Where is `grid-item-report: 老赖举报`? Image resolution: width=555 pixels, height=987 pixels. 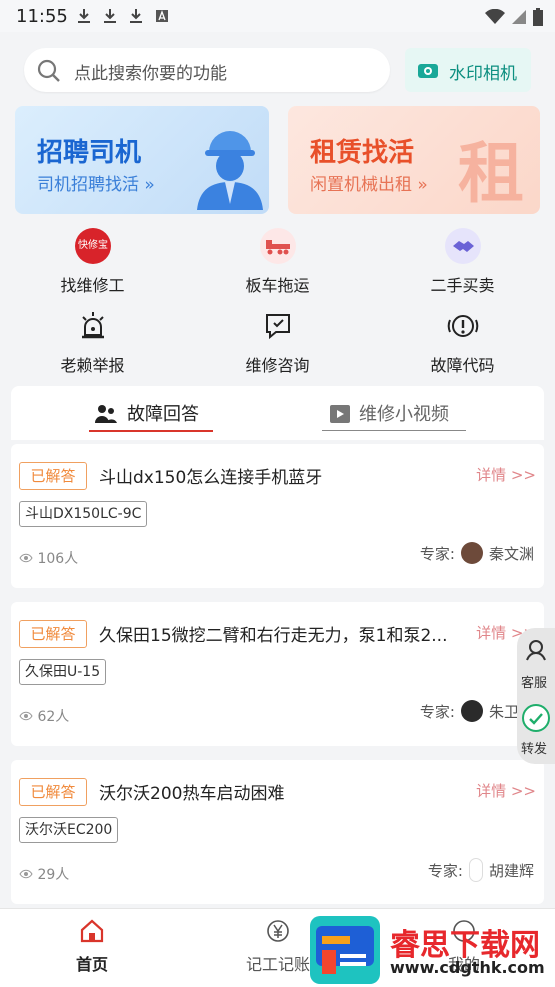 grid-item-report: 老赖举报 is located at coordinates (92, 341).